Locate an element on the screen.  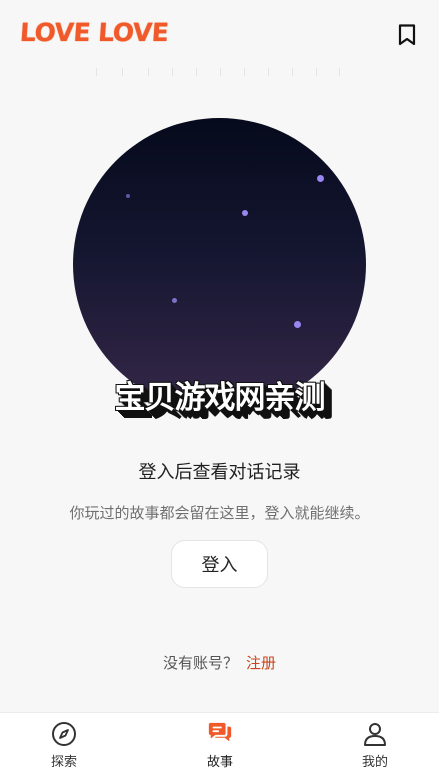
nav-label: 故事 is located at coordinates (219, 762).